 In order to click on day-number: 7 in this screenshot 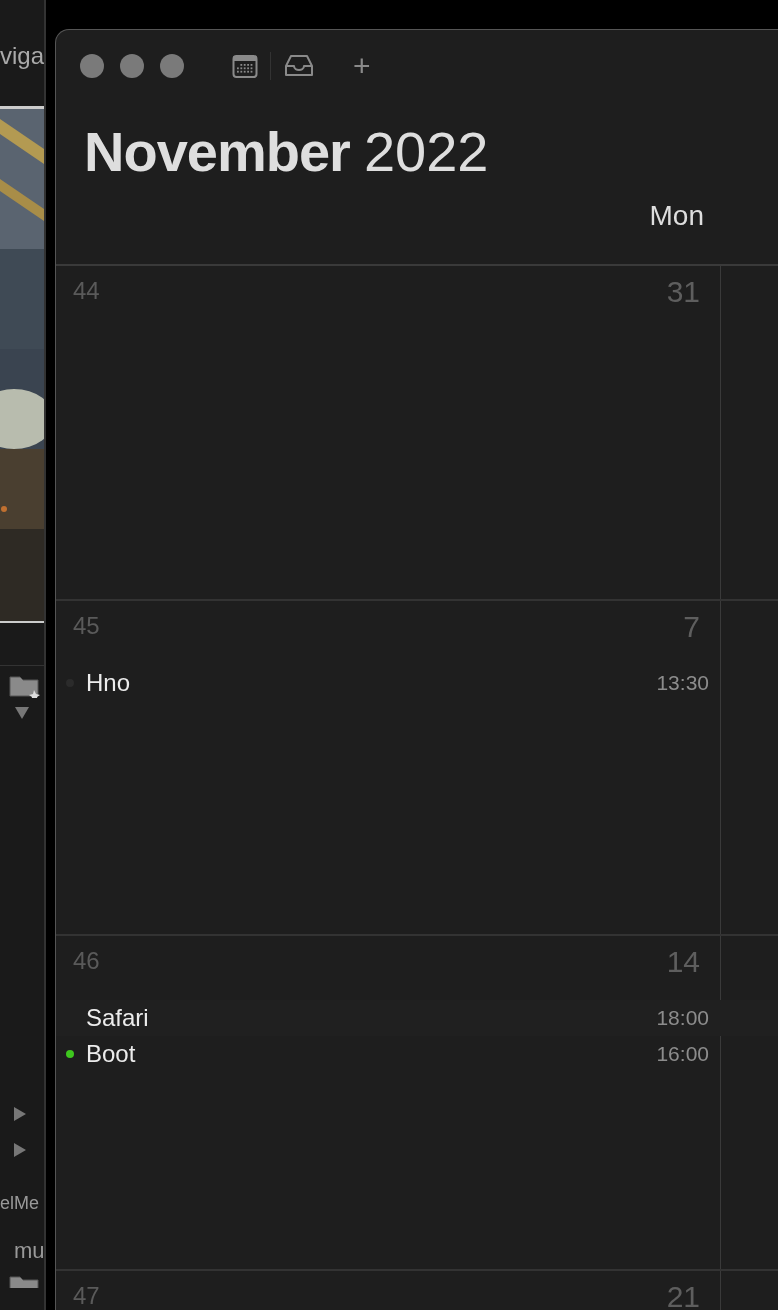, I will do `click(691, 638)`.